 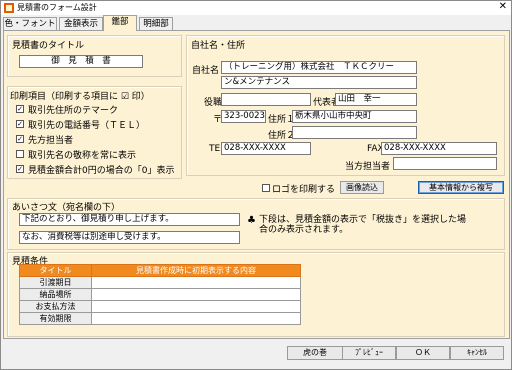 I want to click on copy-from-basic-info-button: 基本情報から複写, so click(x=461, y=187).